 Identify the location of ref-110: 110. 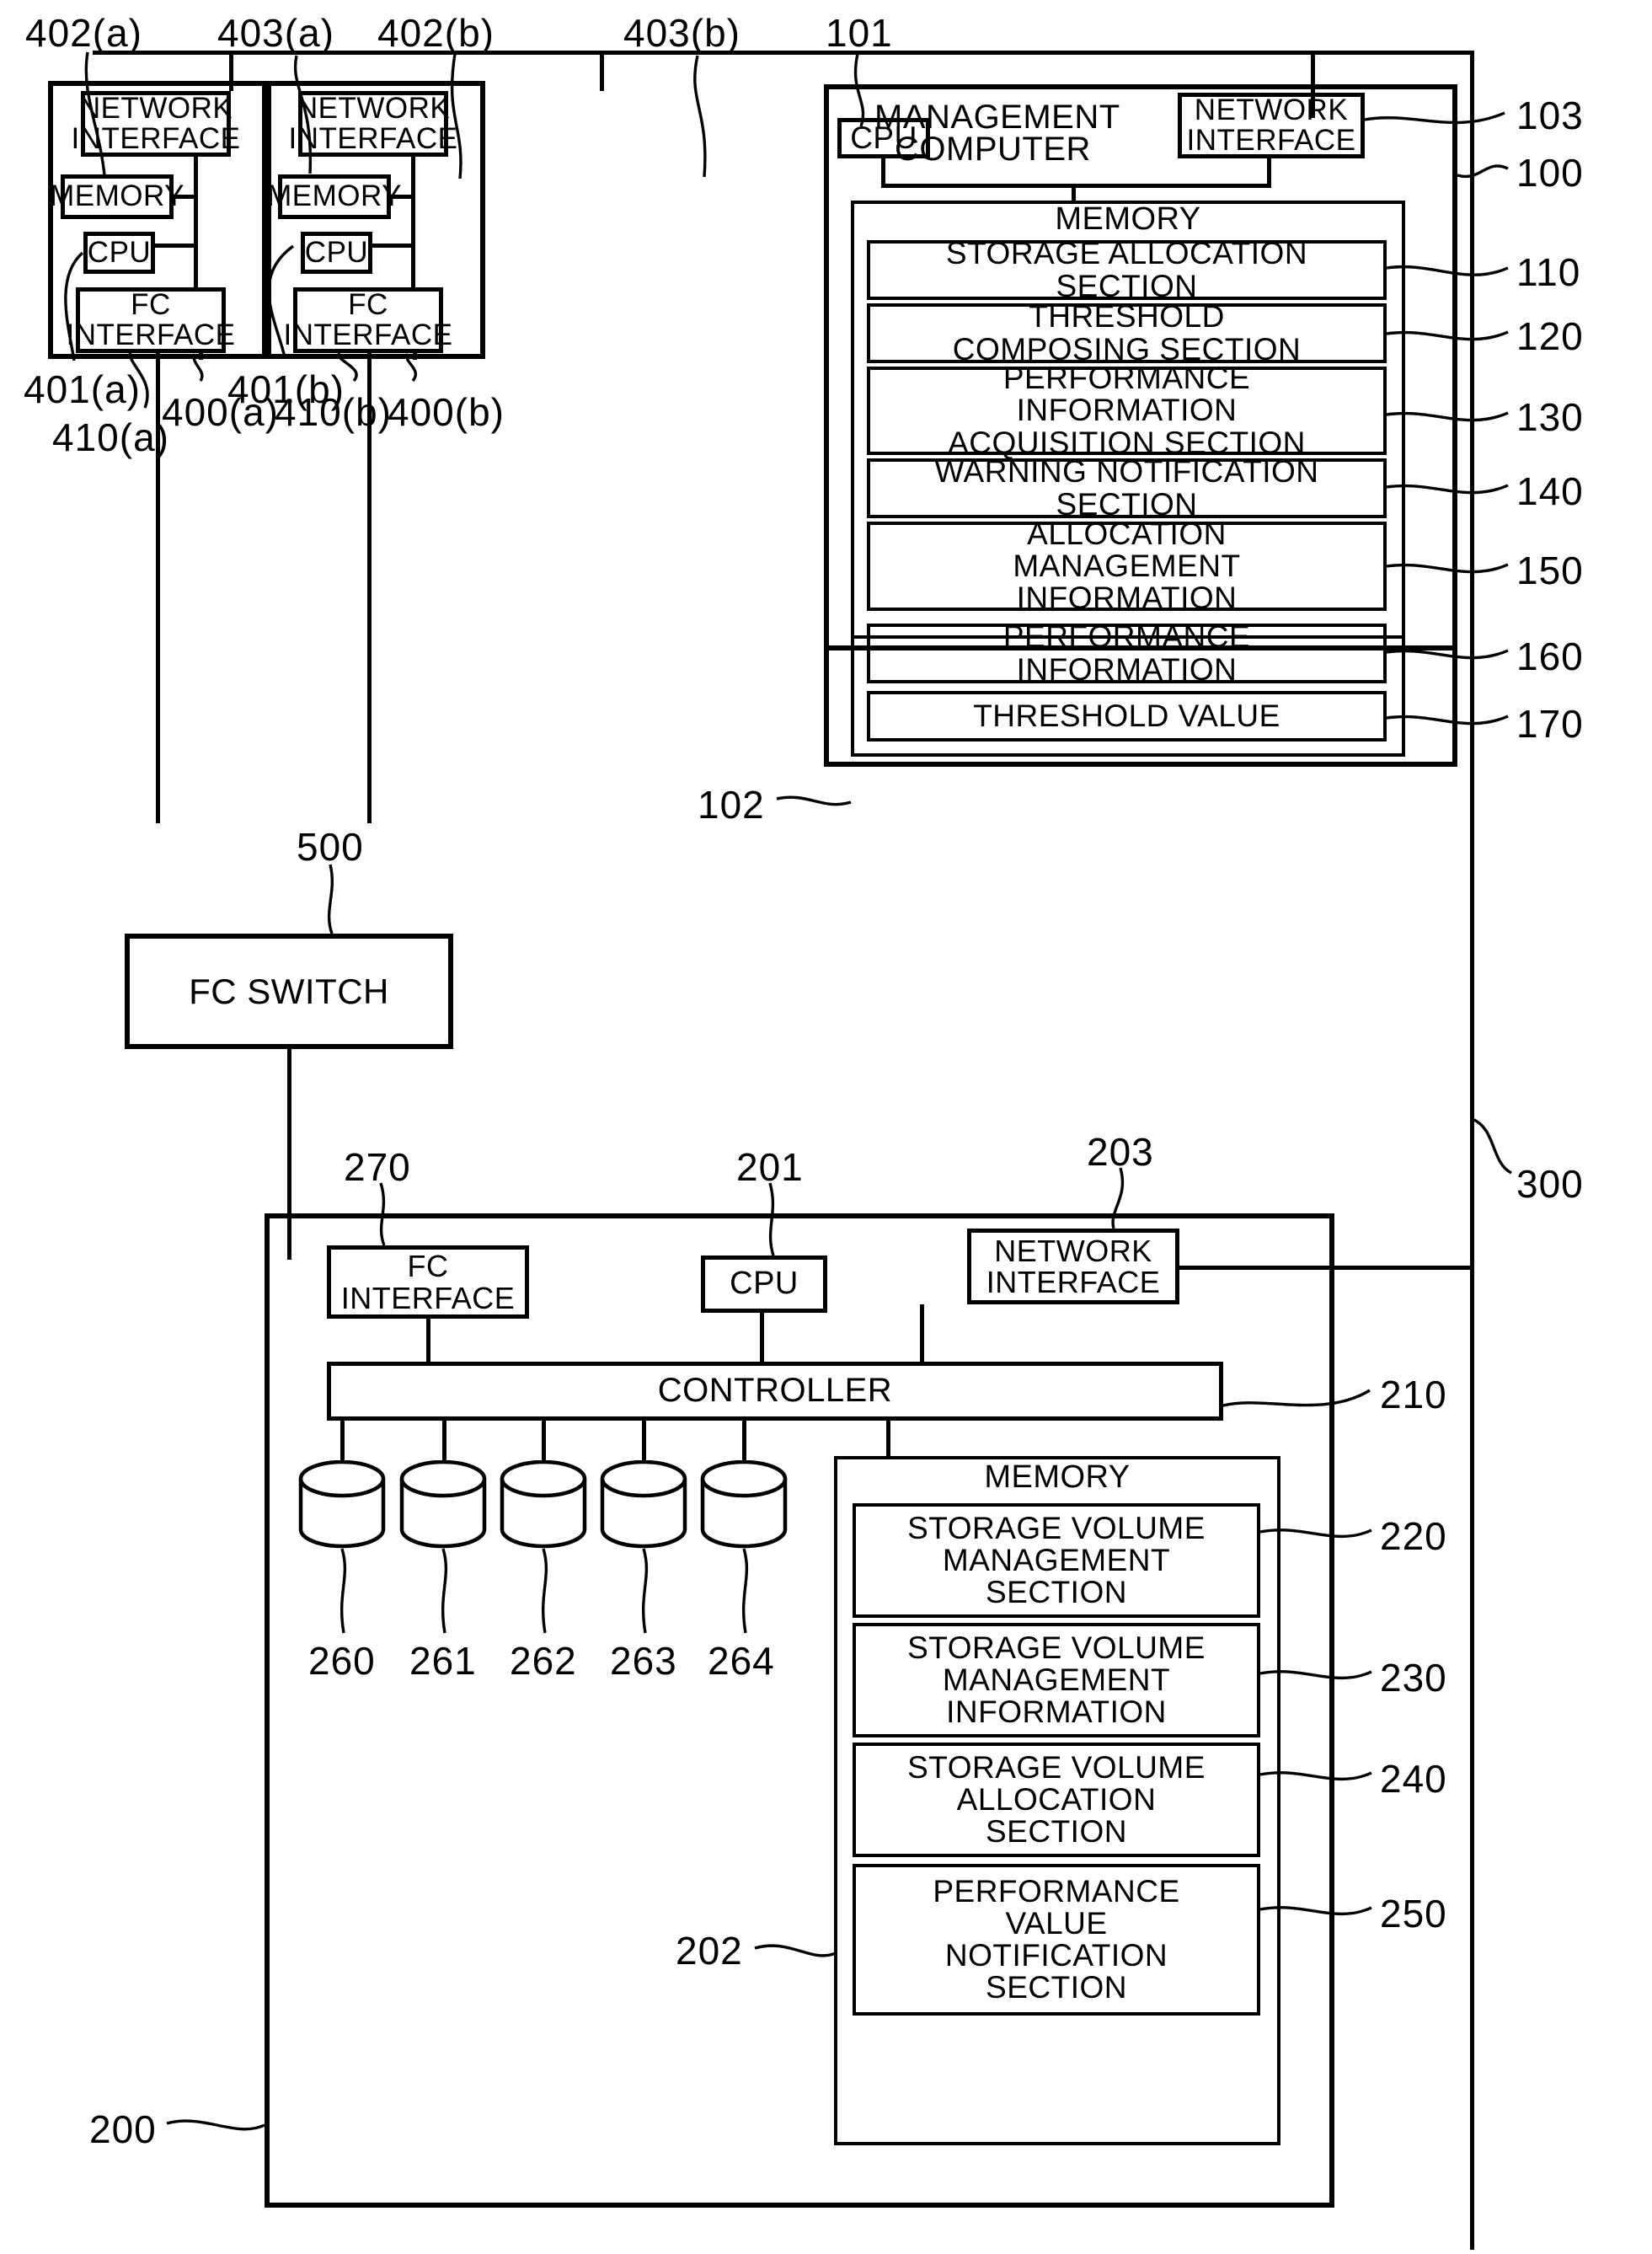
(1548, 272).